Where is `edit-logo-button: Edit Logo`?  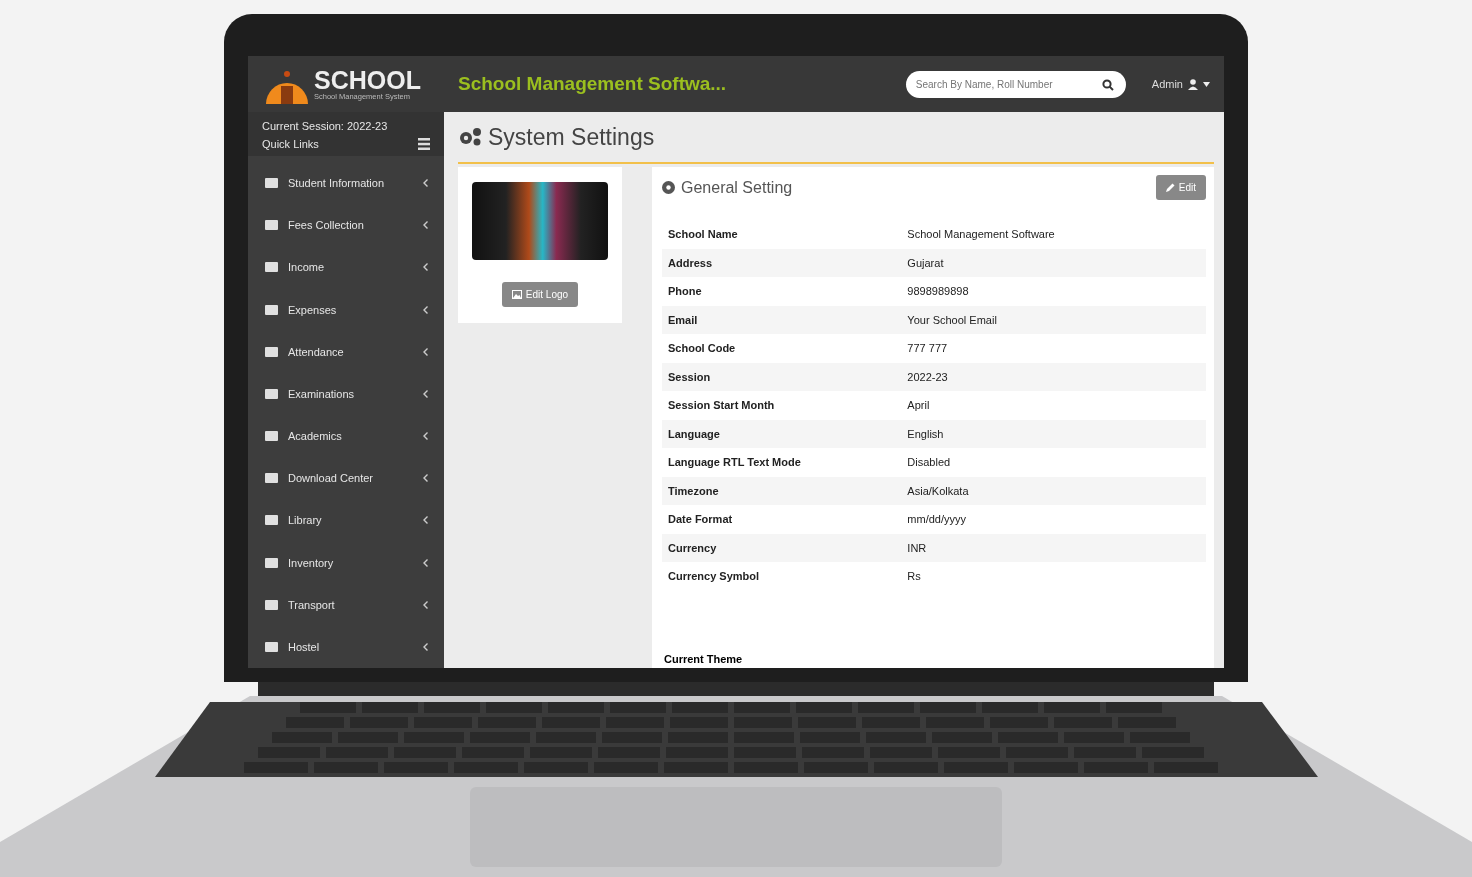 edit-logo-button: Edit Logo is located at coordinates (540, 294).